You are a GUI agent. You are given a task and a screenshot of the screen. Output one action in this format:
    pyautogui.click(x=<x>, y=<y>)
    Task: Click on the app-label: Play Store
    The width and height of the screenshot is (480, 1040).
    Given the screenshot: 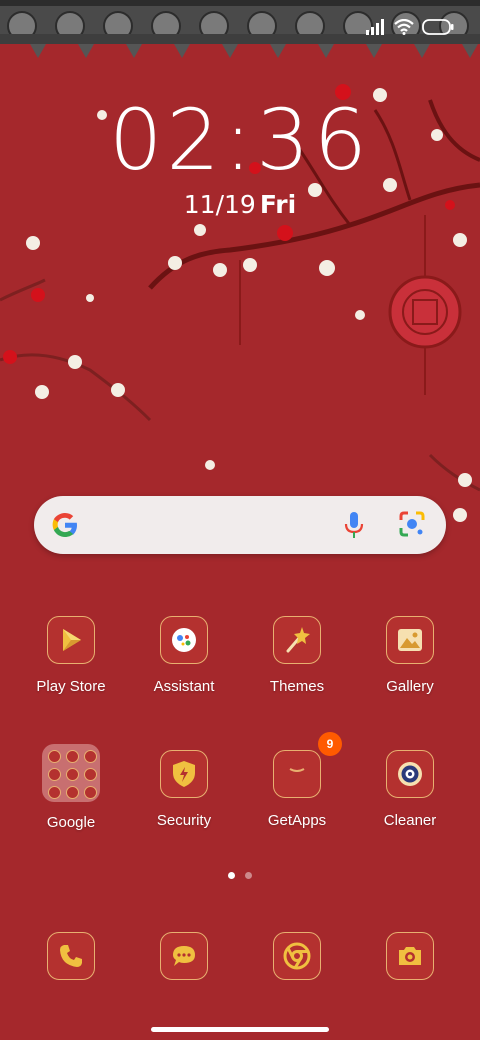 What is the action you would take?
    pyautogui.click(x=71, y=686)
    